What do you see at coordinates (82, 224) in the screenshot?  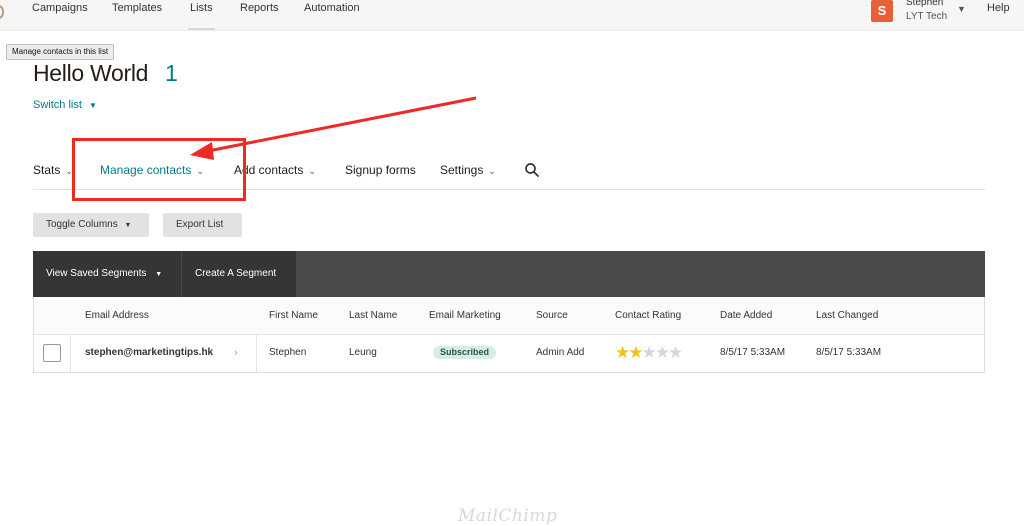 I see `toggle-columns-label: Toggle Columns` at bounding box center [82, 224].